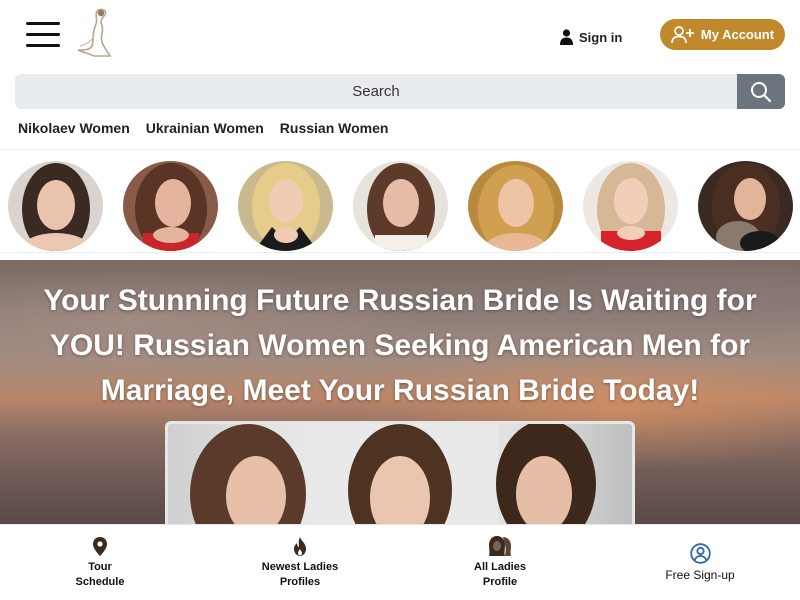 The image size is (800, 600). I want to click on sign-in-link: Sign in, so click(591, 37).